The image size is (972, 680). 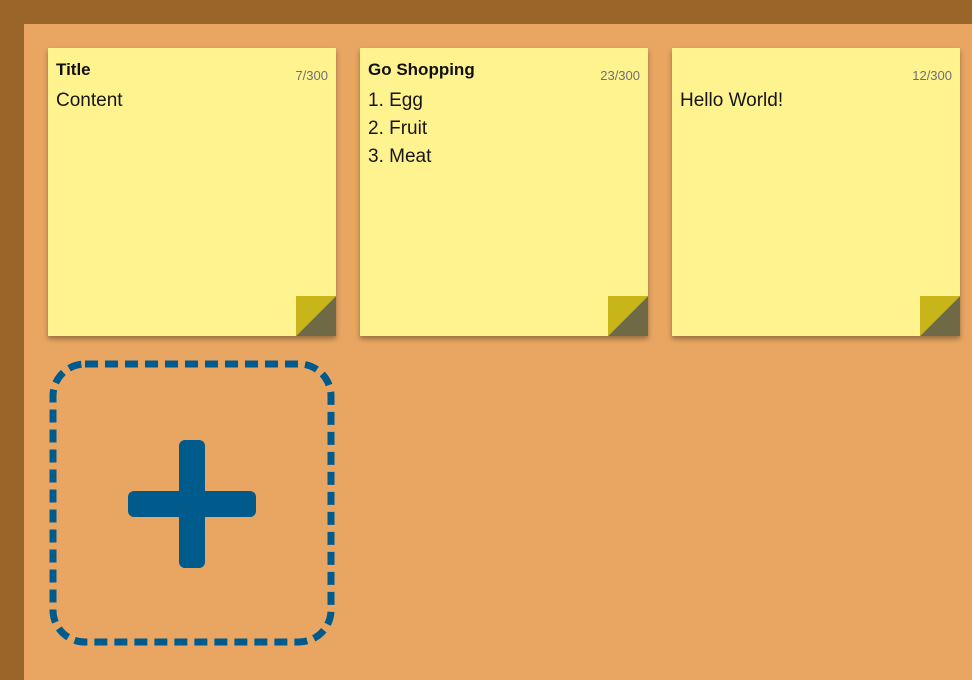 I want to click on note-title: Go Shopping, so click(x=466, y=70).